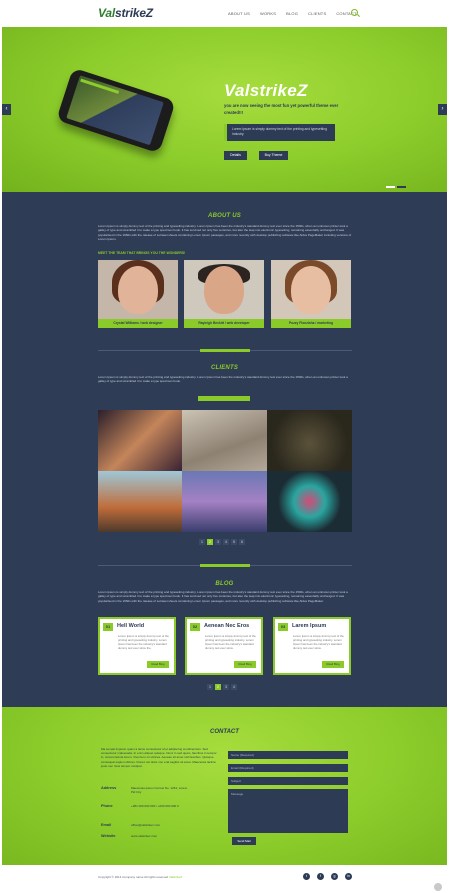 The width and height of the screenshot is (449, 893). I want to click on nav-about: ABOUT US, so click(239, 13).